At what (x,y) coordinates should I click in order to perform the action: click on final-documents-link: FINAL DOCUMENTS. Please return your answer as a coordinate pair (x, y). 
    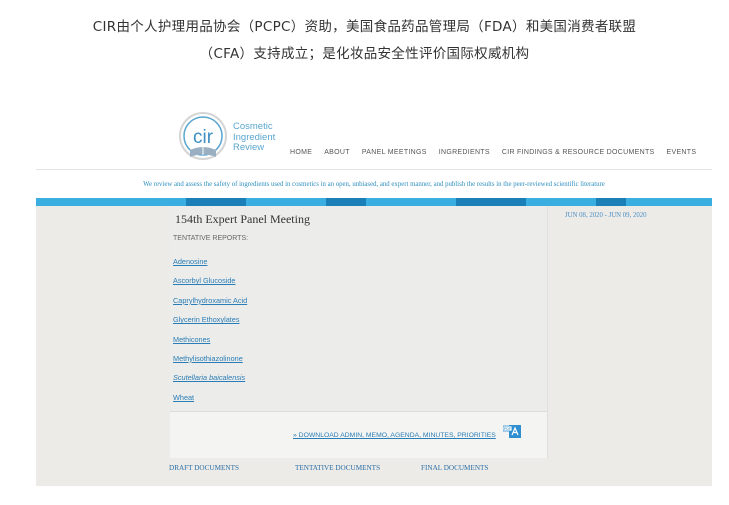
    Looking at the image, I should click on (454, 468).